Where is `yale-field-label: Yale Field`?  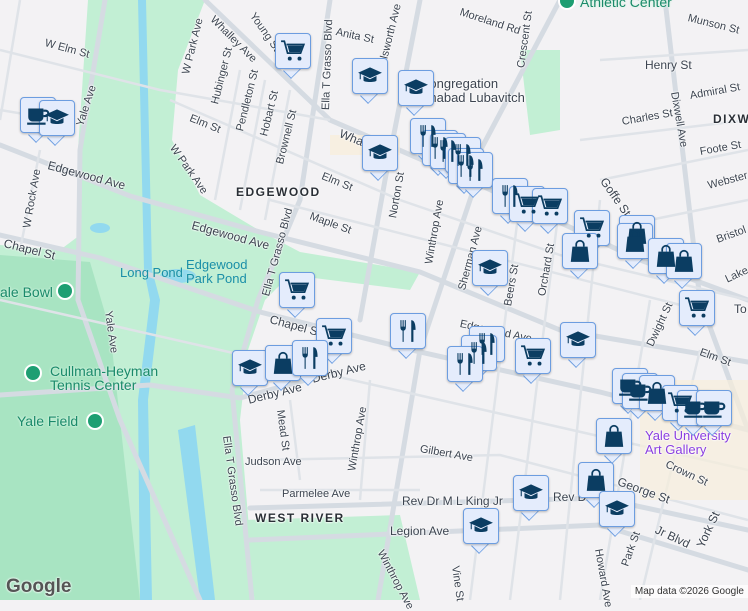 yale-field-label: Yale Field is located at coordinates (47, 421).